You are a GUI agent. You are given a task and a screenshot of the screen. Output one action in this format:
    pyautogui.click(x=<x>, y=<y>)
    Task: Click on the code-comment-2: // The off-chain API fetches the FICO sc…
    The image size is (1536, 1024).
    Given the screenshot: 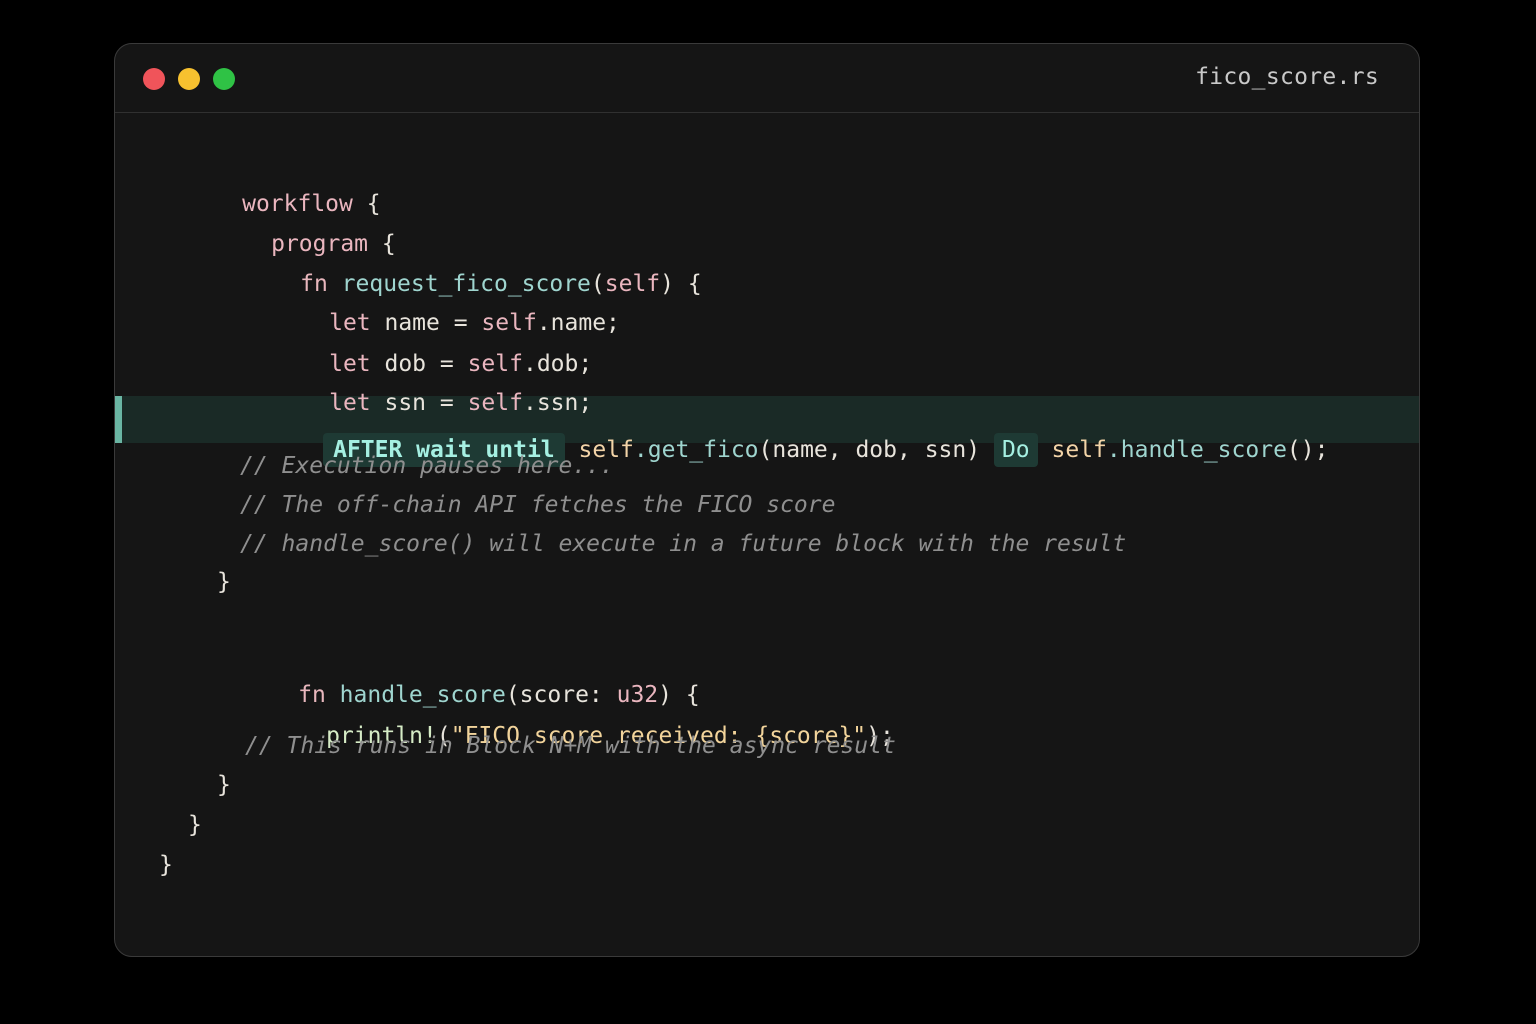 What is the action you would take?
    pyautogui.click(x=538, y=505)
    